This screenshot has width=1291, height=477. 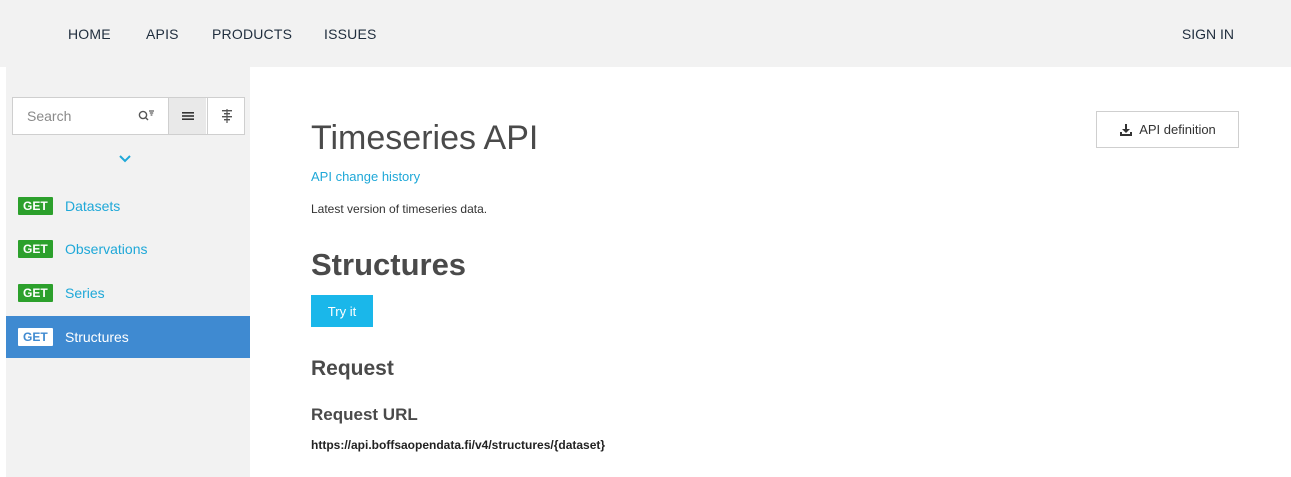 I want to click on filter-search-icon, so click(x=146, y=116).